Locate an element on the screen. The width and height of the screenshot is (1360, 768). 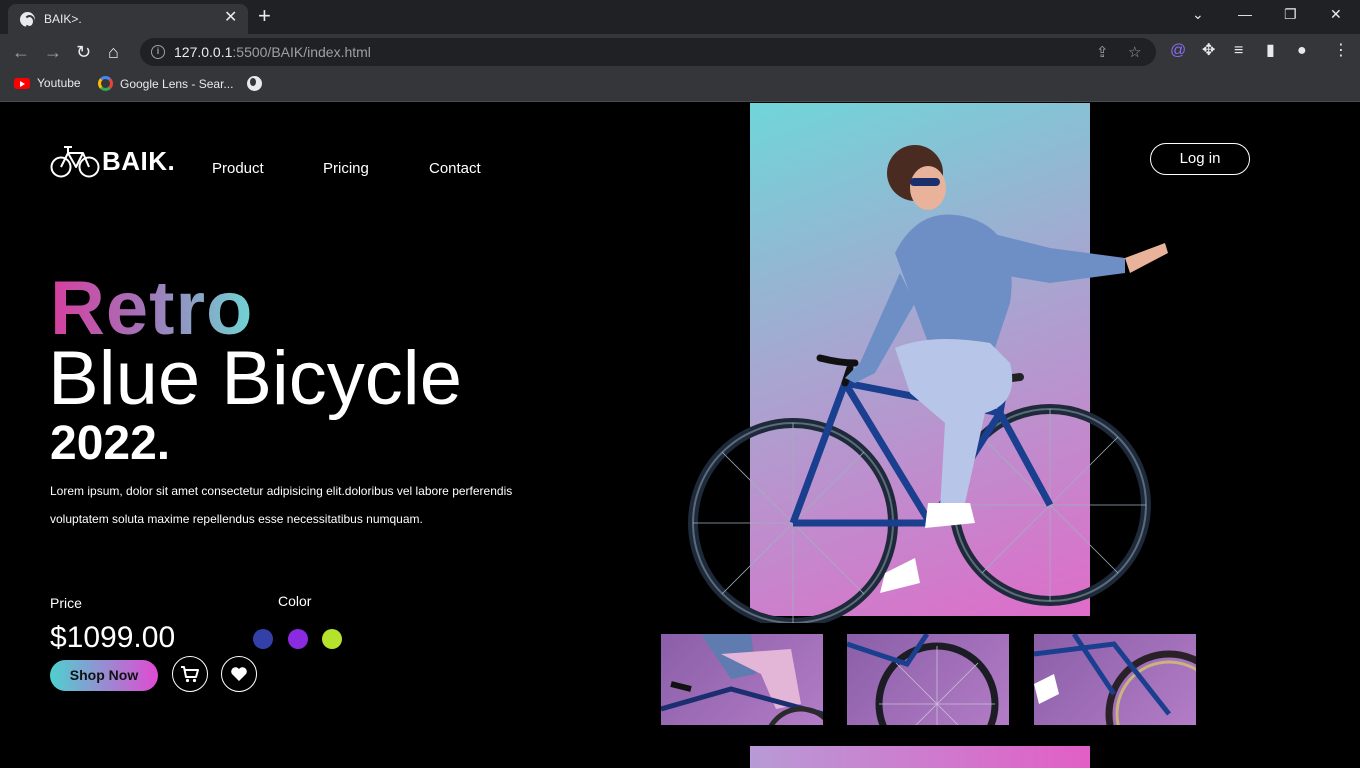
restore-icon: ❐ is located at coordinates (1290, 14).